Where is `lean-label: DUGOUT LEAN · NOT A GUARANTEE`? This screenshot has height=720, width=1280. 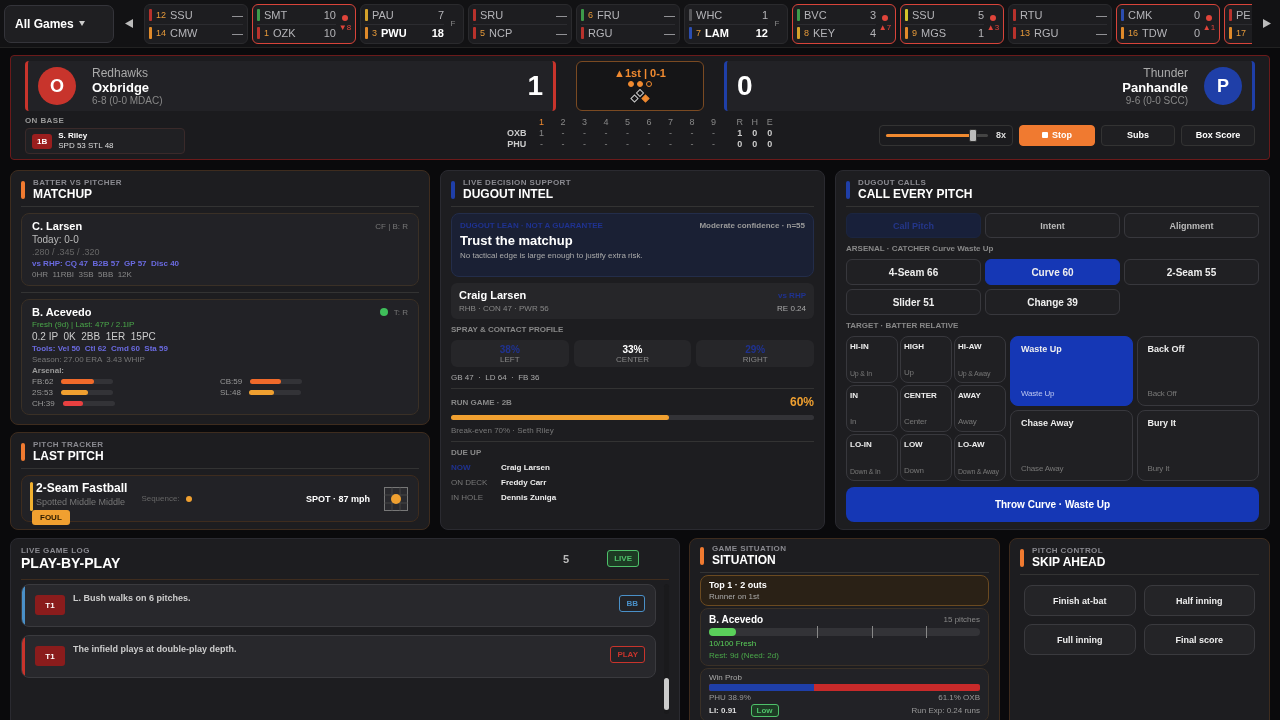 lean-label: DUGOUT LEAN · NOT A GUARANTEE is located at coordinates (531, 225).